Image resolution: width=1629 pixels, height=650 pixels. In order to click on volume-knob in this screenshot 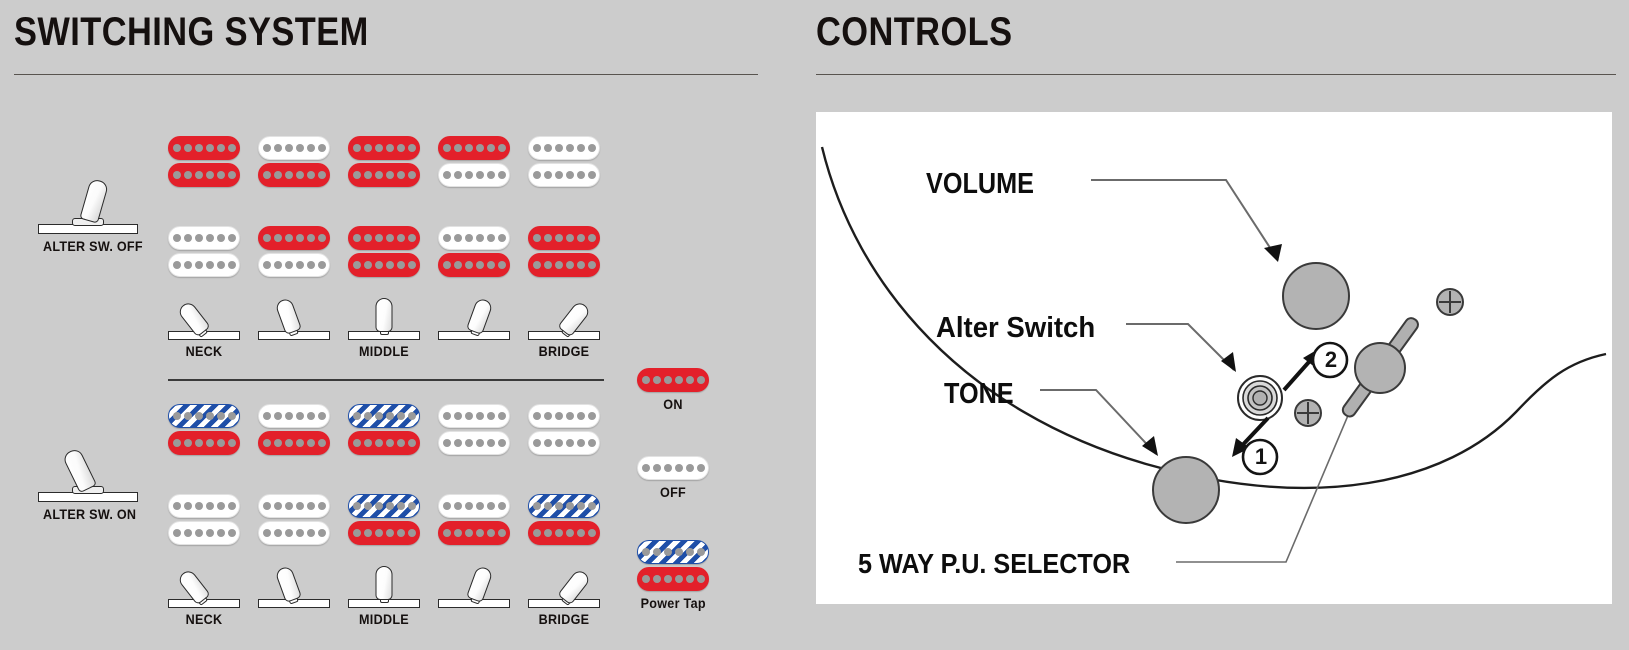, I will do `click(1316, 296)`.